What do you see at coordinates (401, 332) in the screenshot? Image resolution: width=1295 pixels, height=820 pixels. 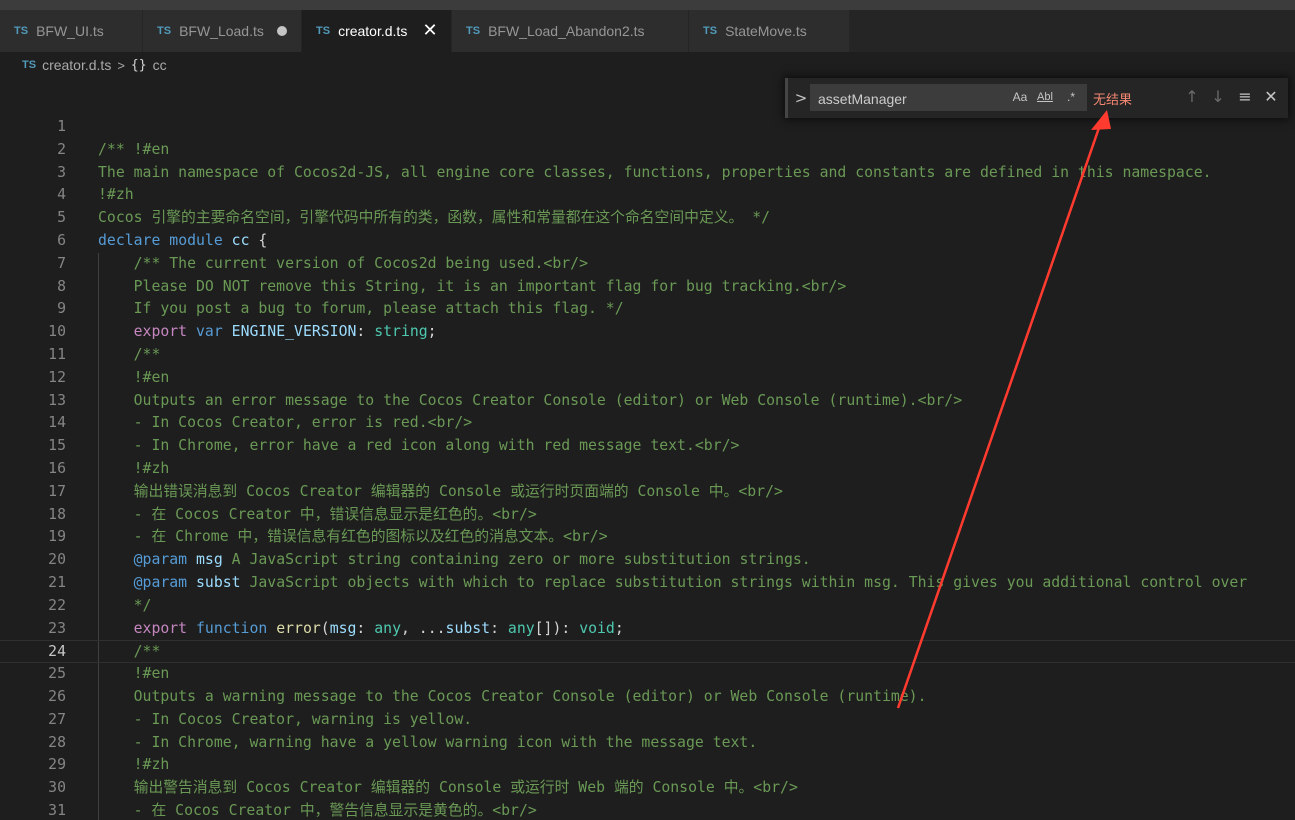 I see `code-token: string` at bounding box center [401, 332].